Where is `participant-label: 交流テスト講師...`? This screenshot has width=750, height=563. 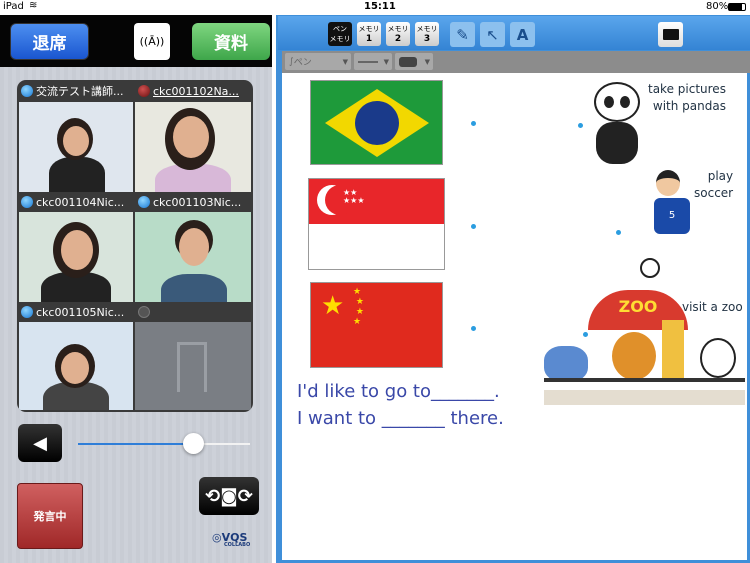 participant-label: 交流テスト講師... is located at coordinates (78, 91).